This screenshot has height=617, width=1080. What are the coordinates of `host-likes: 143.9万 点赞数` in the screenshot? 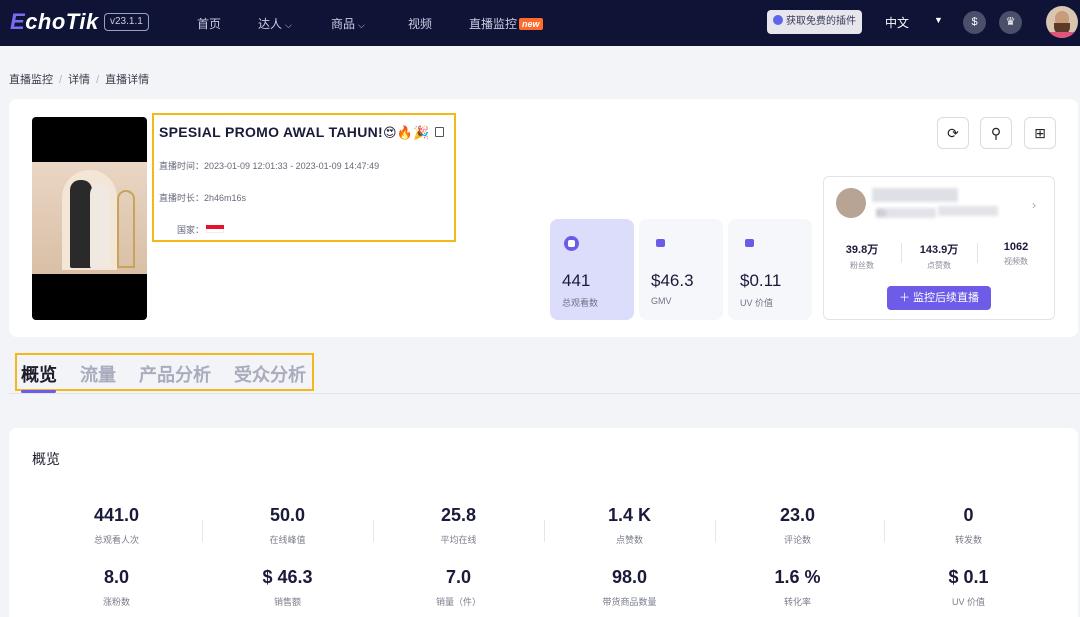 It's located at (939, 257).